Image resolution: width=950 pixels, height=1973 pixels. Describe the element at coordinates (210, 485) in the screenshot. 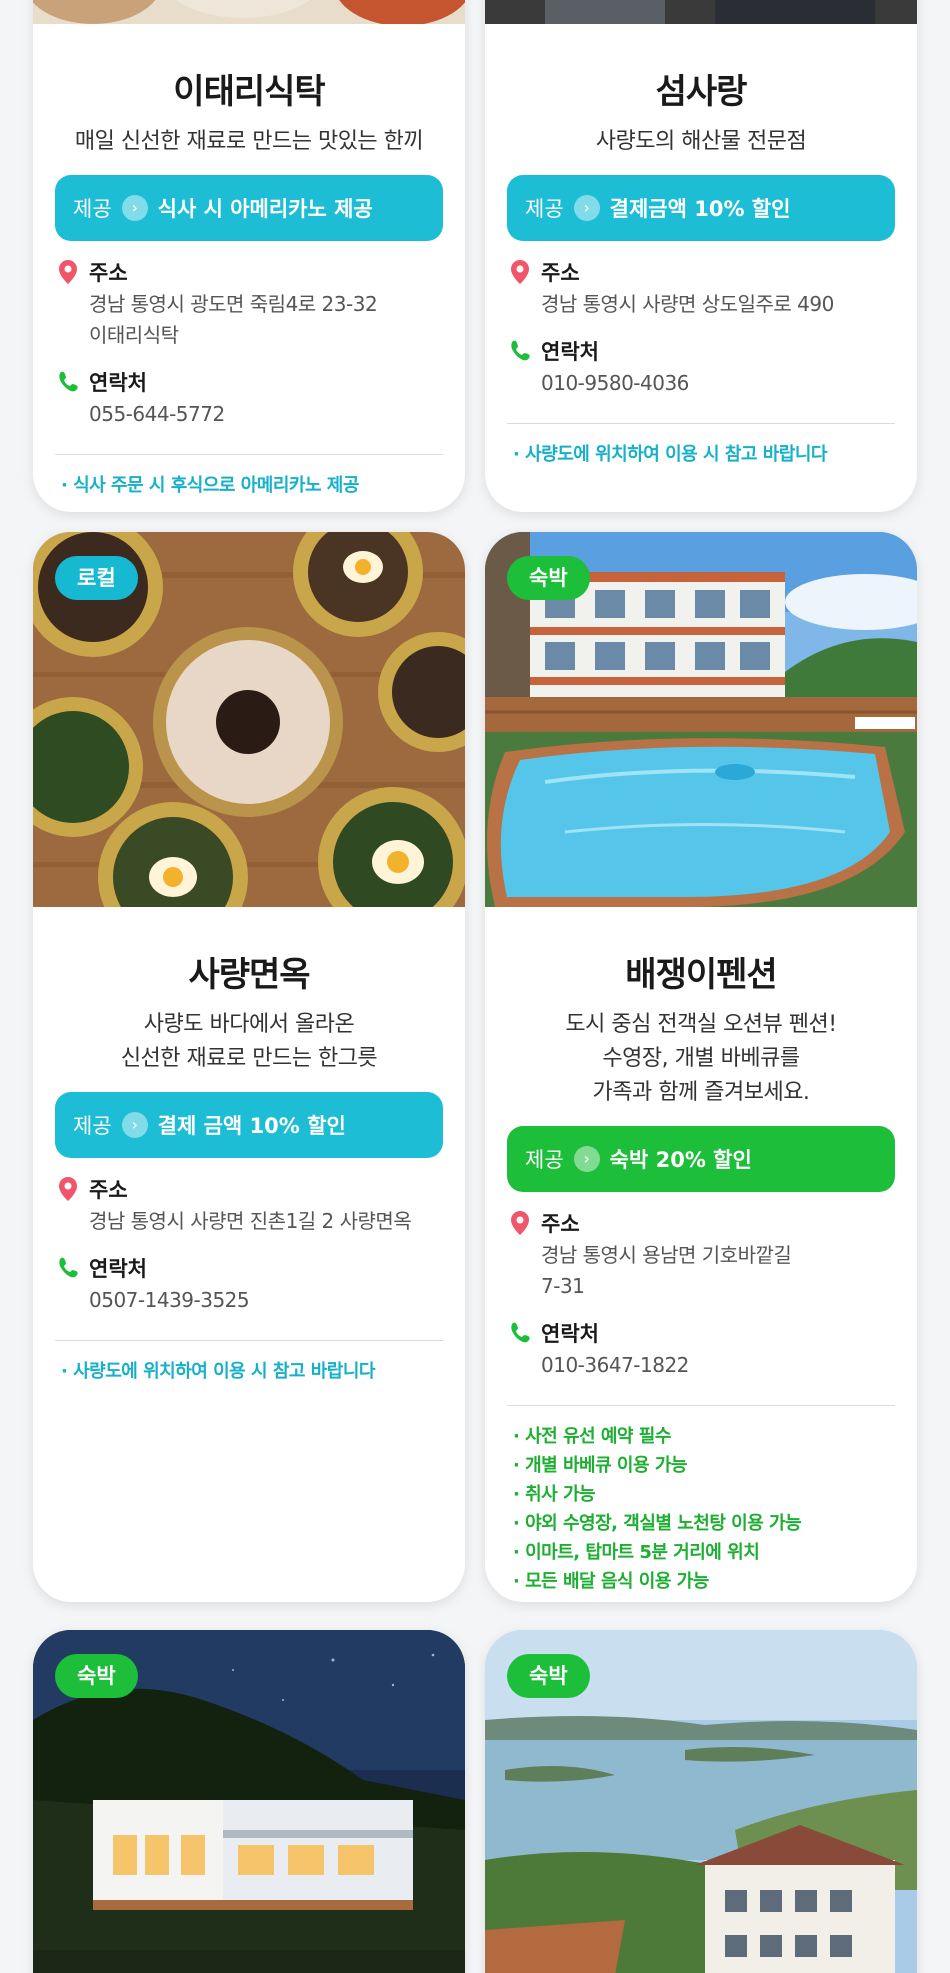

I see `note-item: · 식사 주문 시 후식으로 아메리카노 제공` at that location.